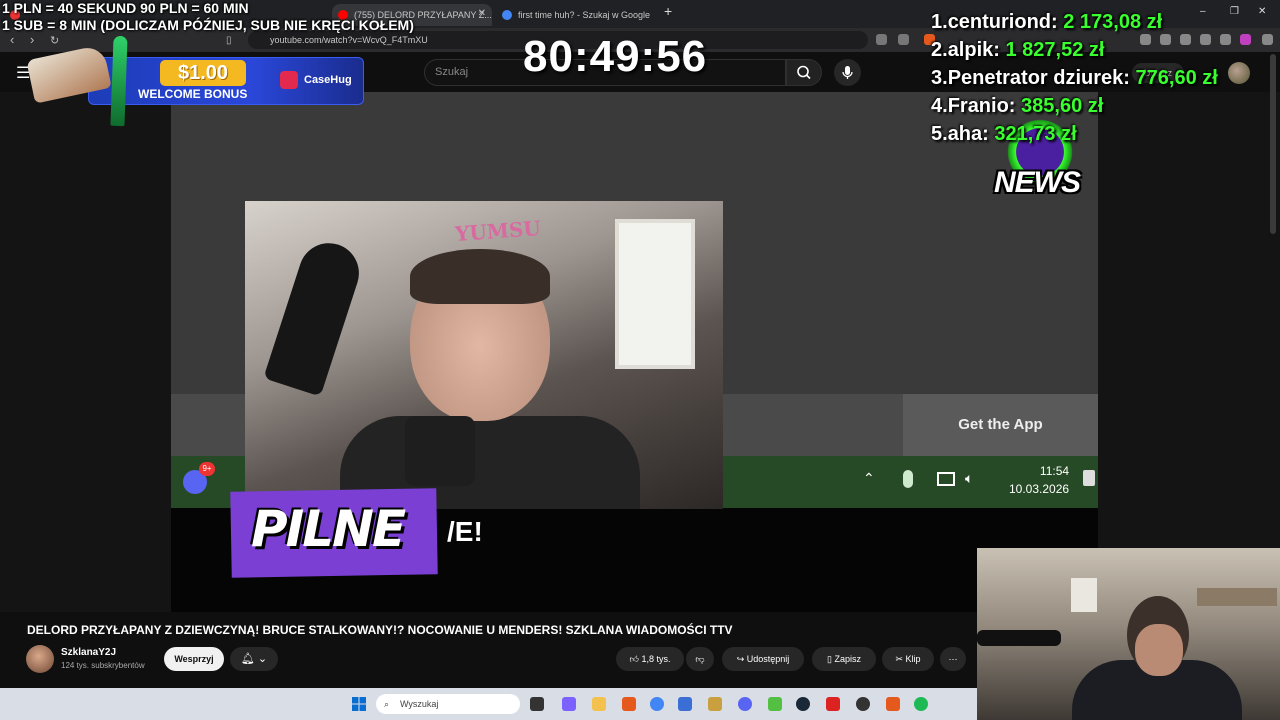 The height and width of the screenshot is (720, 1280). Describe the element at coordinates (939, 134) in the screenshot. I see `leaderboard-rank: 5.` at that location.